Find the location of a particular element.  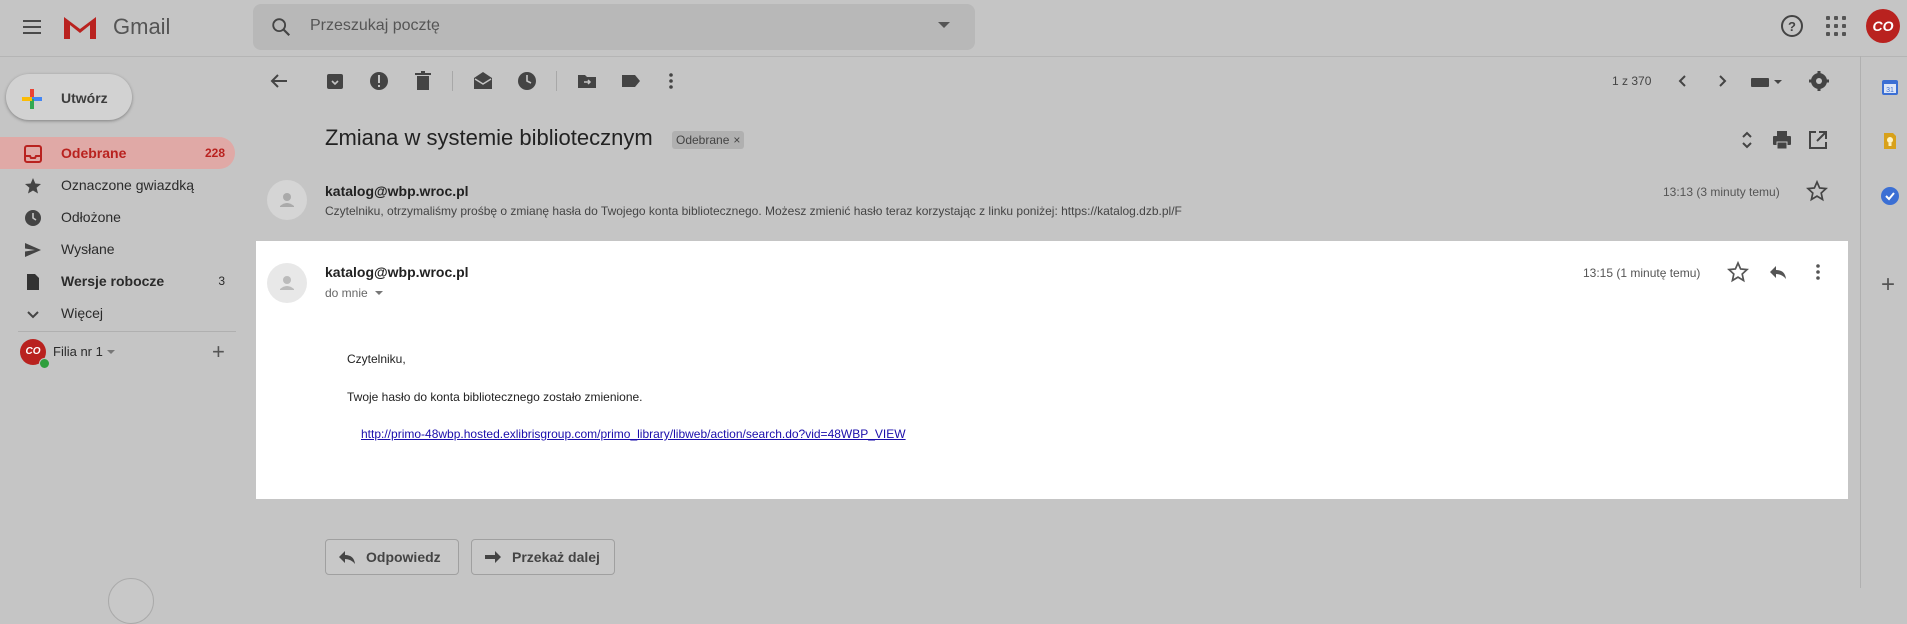

sidebar-item-inbox: Odebrane 228 is located at coordinates (117, 153).